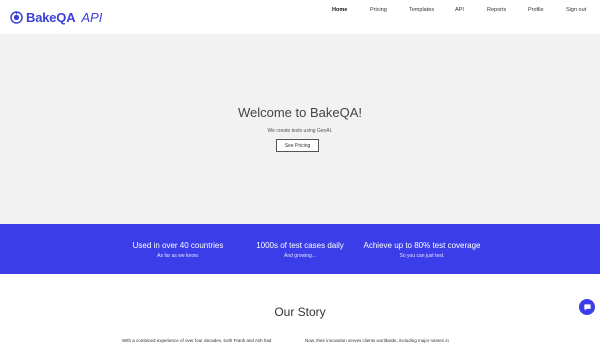 Image resolution: width=600 pixels, height=346 pixels. What do you see at coordinates (16, 17) in the screenshot?
I see `bakeqa-logo-icon` at bounding box center [16, 17].